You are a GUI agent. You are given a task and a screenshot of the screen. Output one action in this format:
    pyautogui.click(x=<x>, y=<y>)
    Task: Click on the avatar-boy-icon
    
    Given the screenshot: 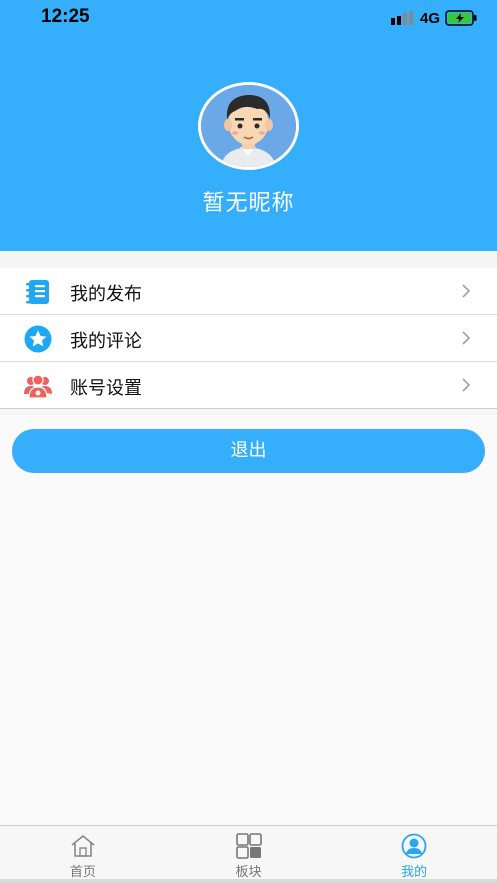 What is the action you would take?
    pyautogui.click(x=248, y=126)
    